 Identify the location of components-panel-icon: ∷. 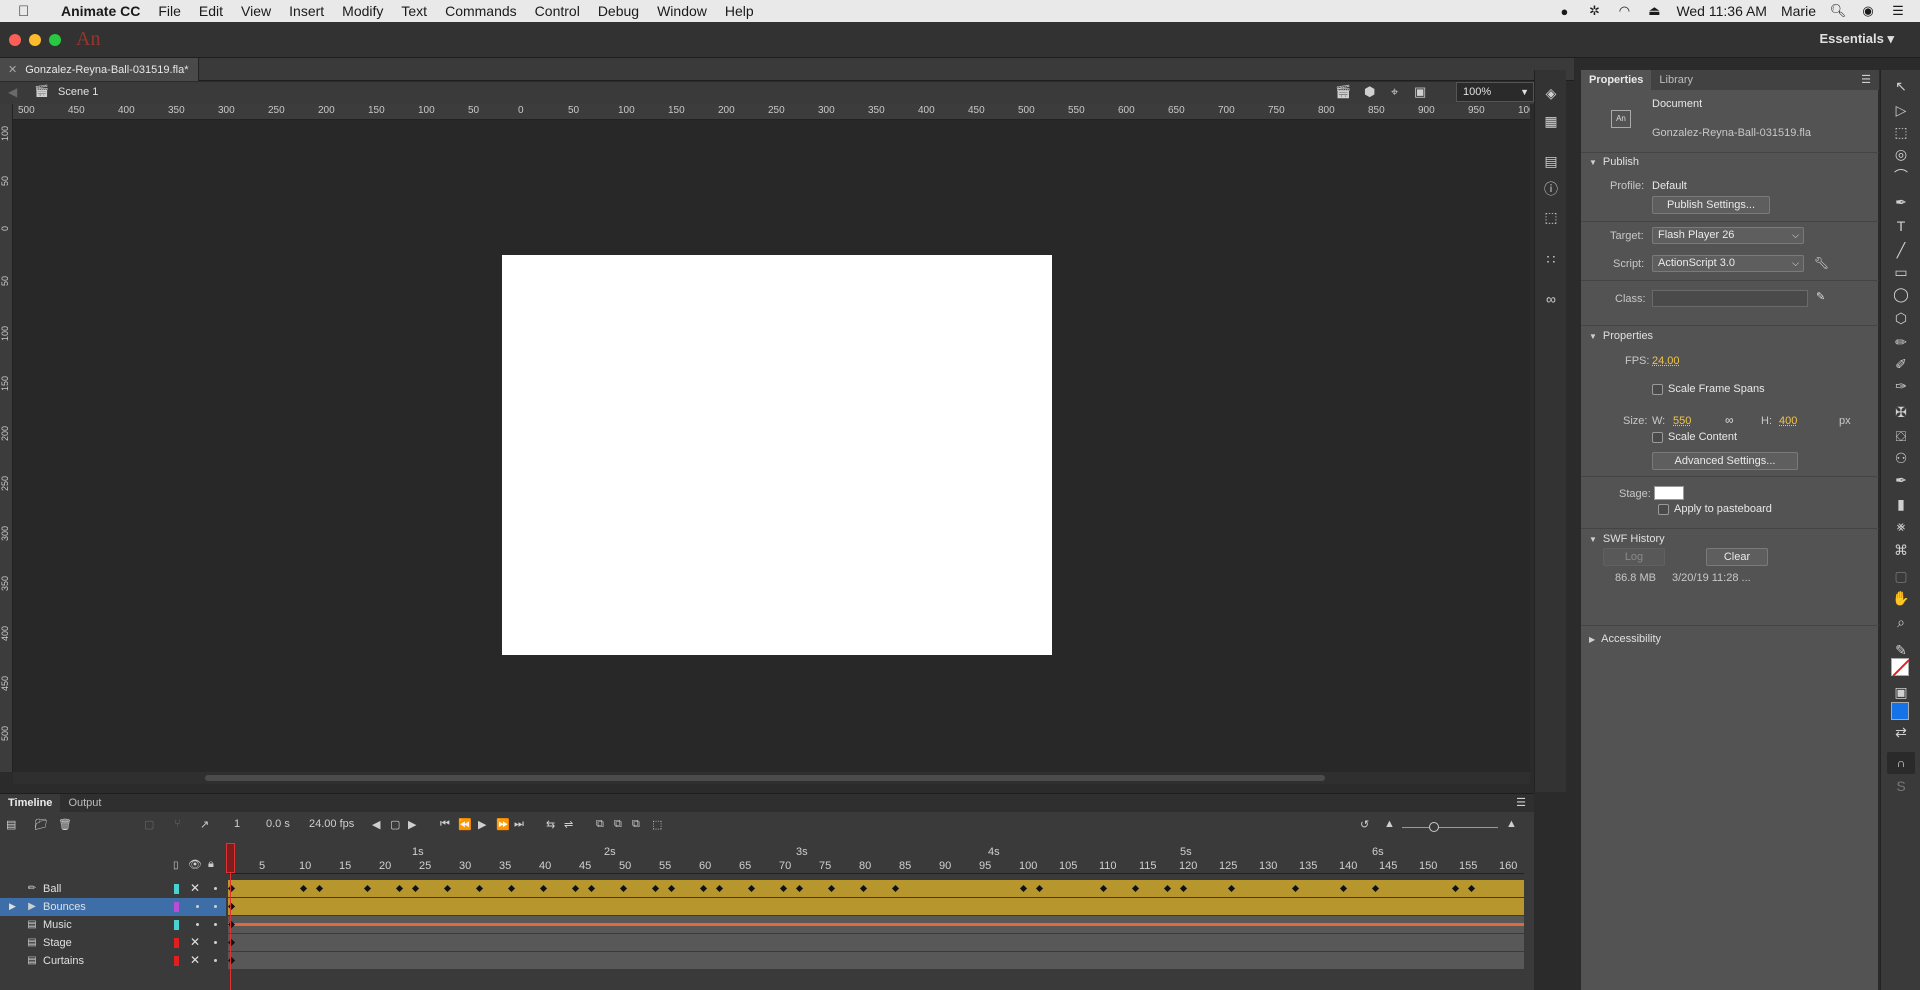
(1551, 259).